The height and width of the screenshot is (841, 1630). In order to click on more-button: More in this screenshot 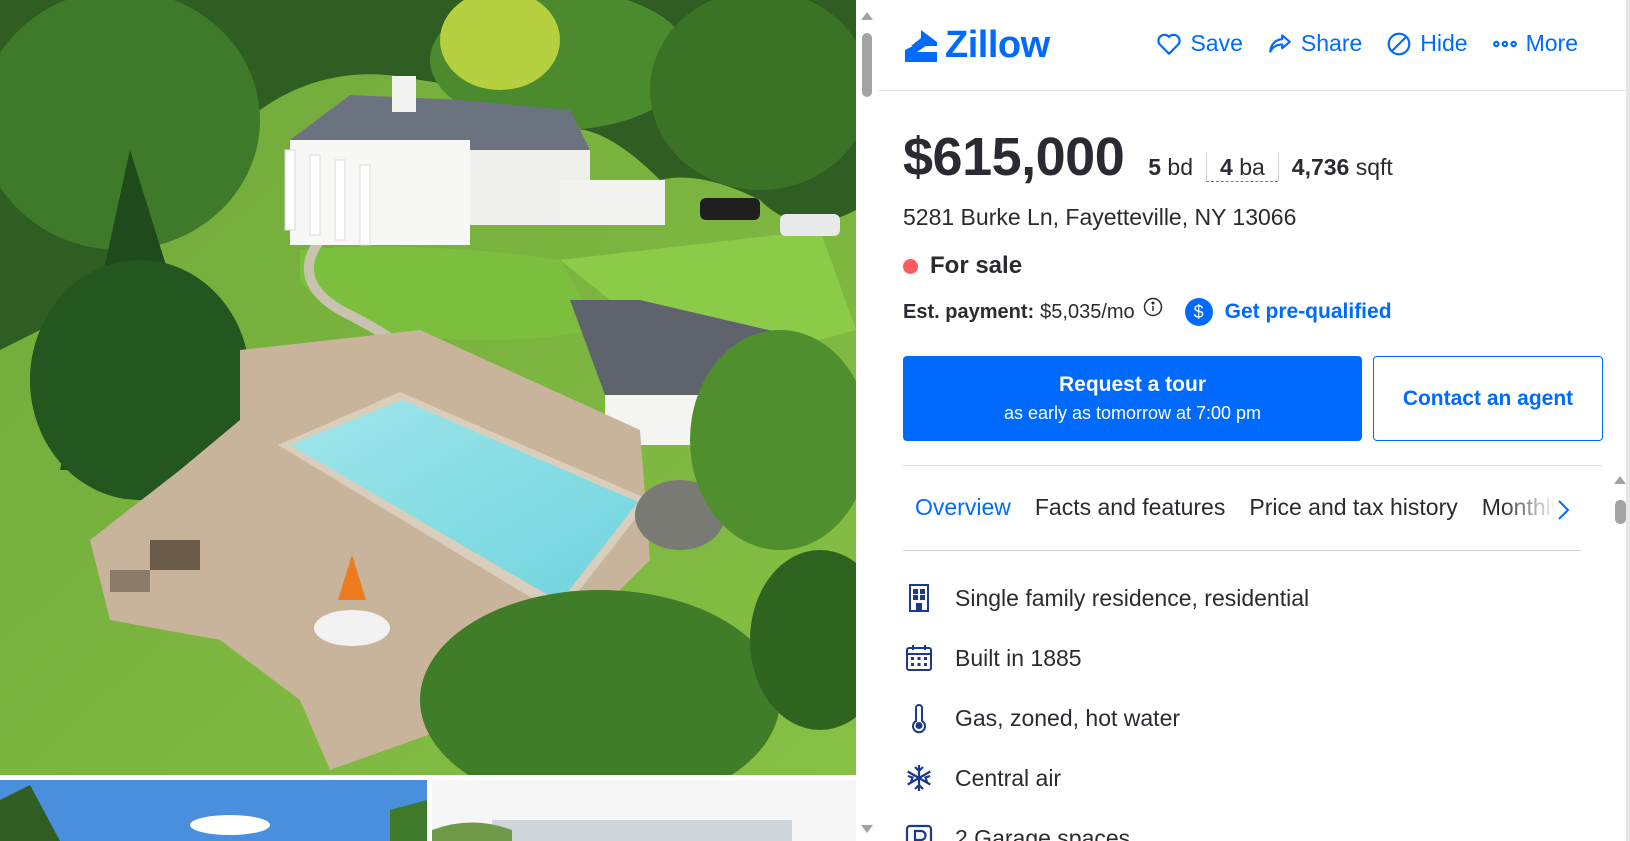, I will do `click(1535, 43)`.